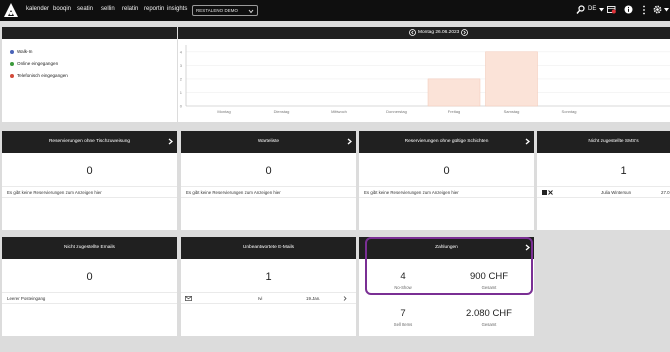 Image resolution: width=670 pixels, height=352 pixels. Describe the element at coordinates (511, 79) in the screenshot. I see `bar-samstag` at that location.